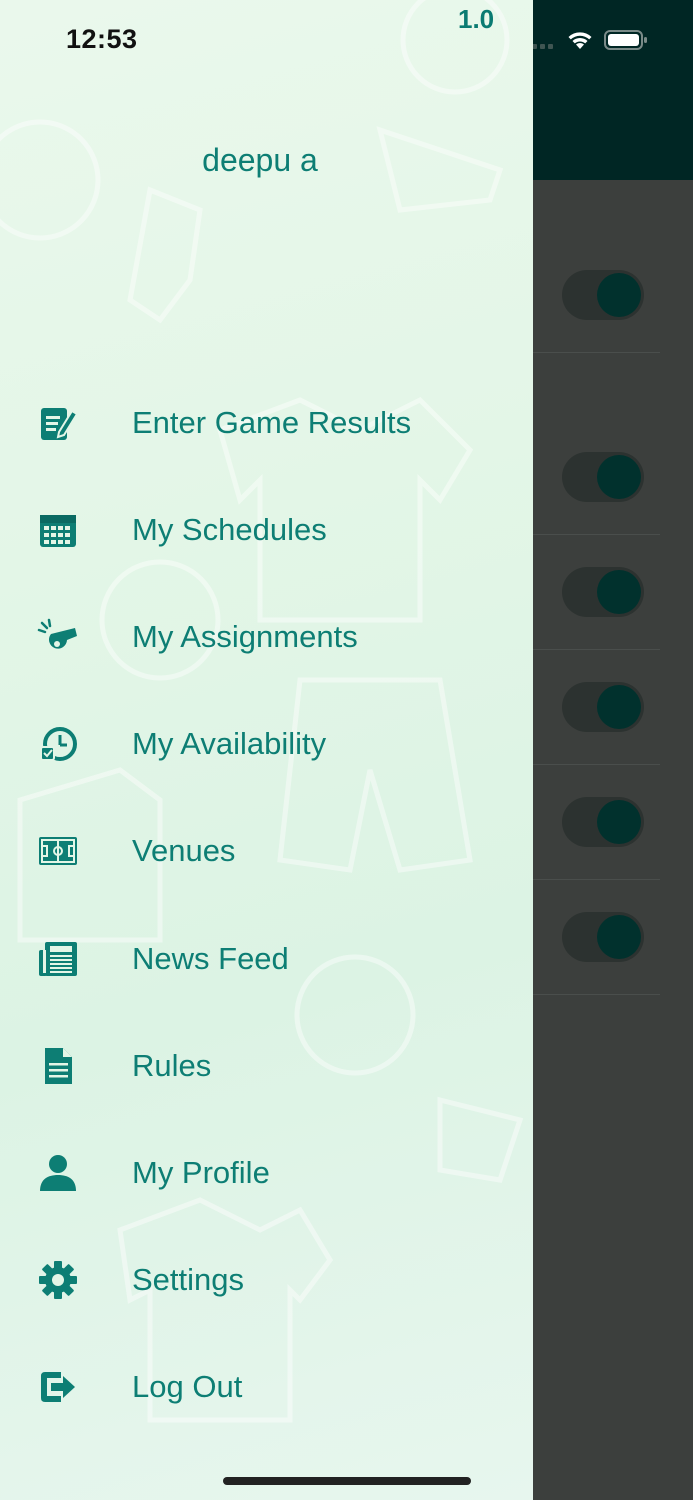  Describe the element at coordinates (172, 1065) in the screenshot. I see `menu-item-label: Rules` at that location.